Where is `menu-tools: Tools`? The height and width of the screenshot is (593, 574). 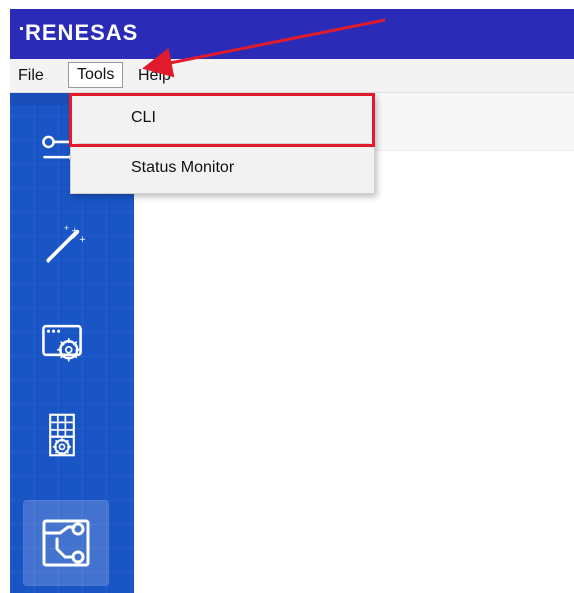 menu-tools: Tools is located at coordinates (96, 75).